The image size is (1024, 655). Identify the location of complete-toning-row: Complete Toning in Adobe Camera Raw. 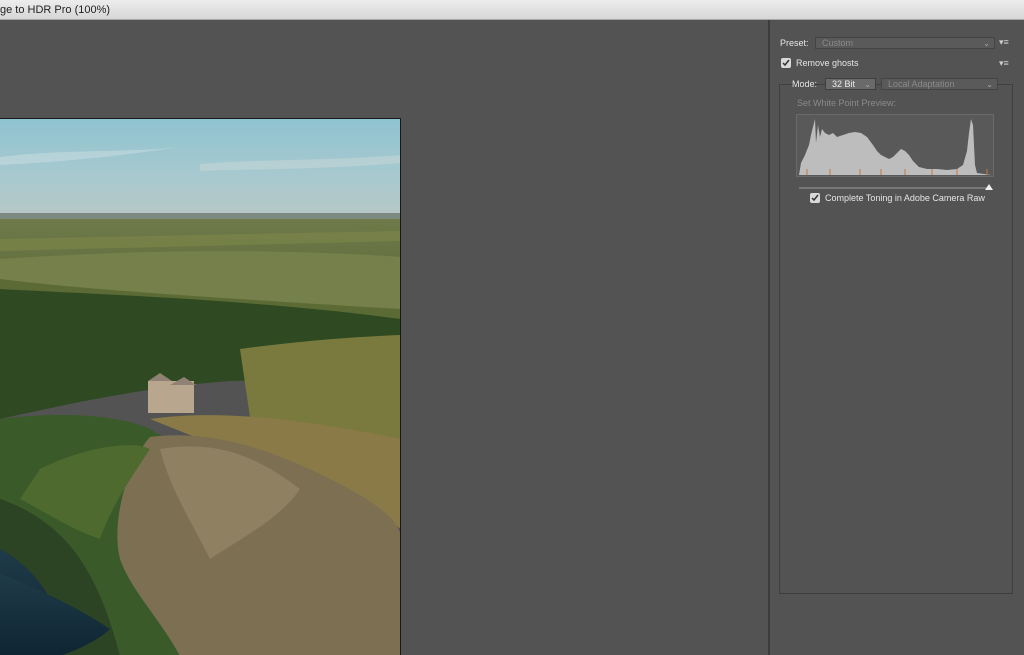
(897, 198).